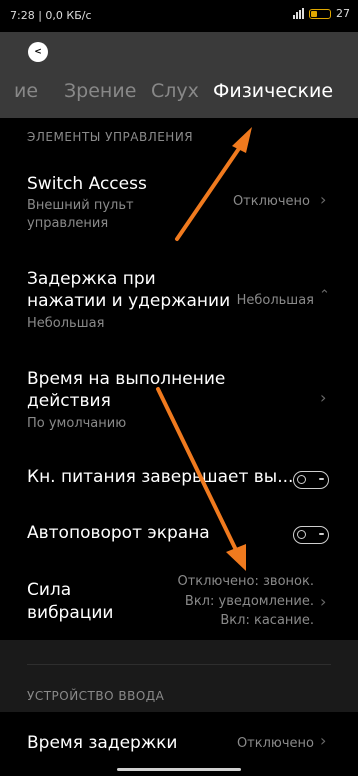  What do you see at coordinates (201, 479) in the screenshot?
I see `arrow-down-icon` at bounding box center [201, 479].